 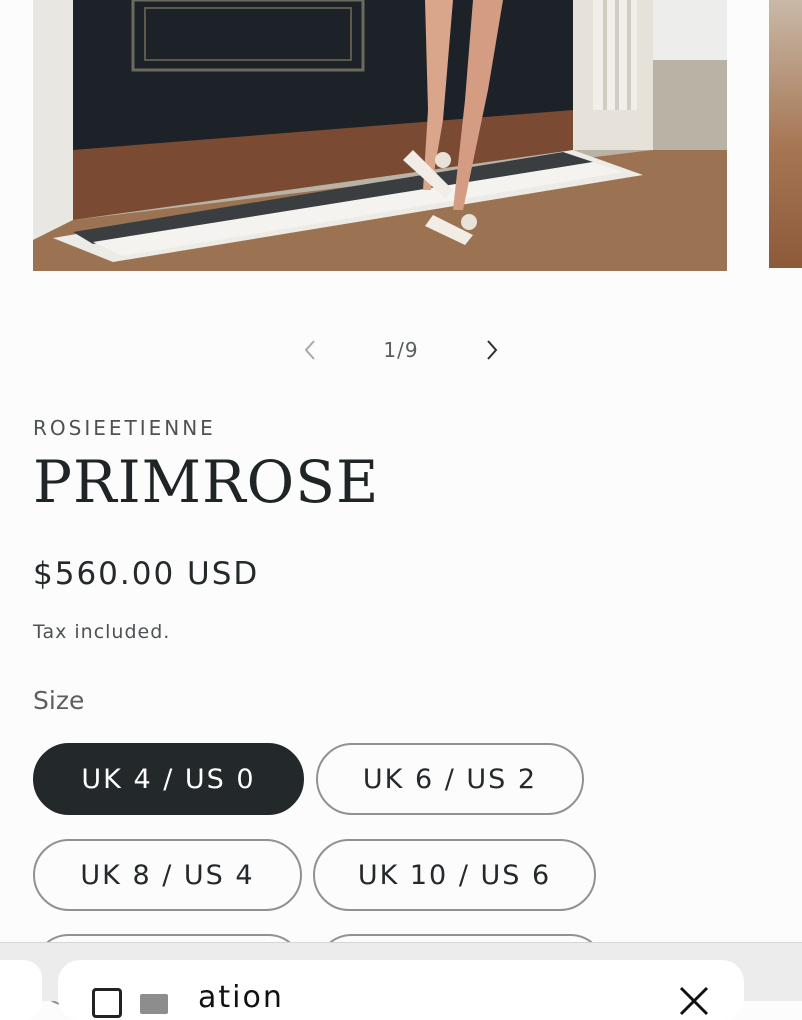 I want to click on size-option-uk4-us0: UK 4 / US 0, so click(x=168, y=779).